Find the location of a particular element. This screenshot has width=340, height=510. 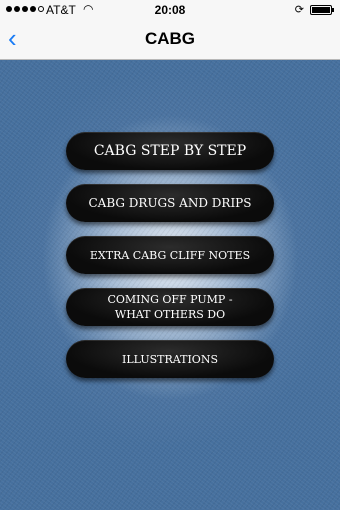

button-label: CABG DRUGS AND DRIPS is located at coordinates (170, 202).